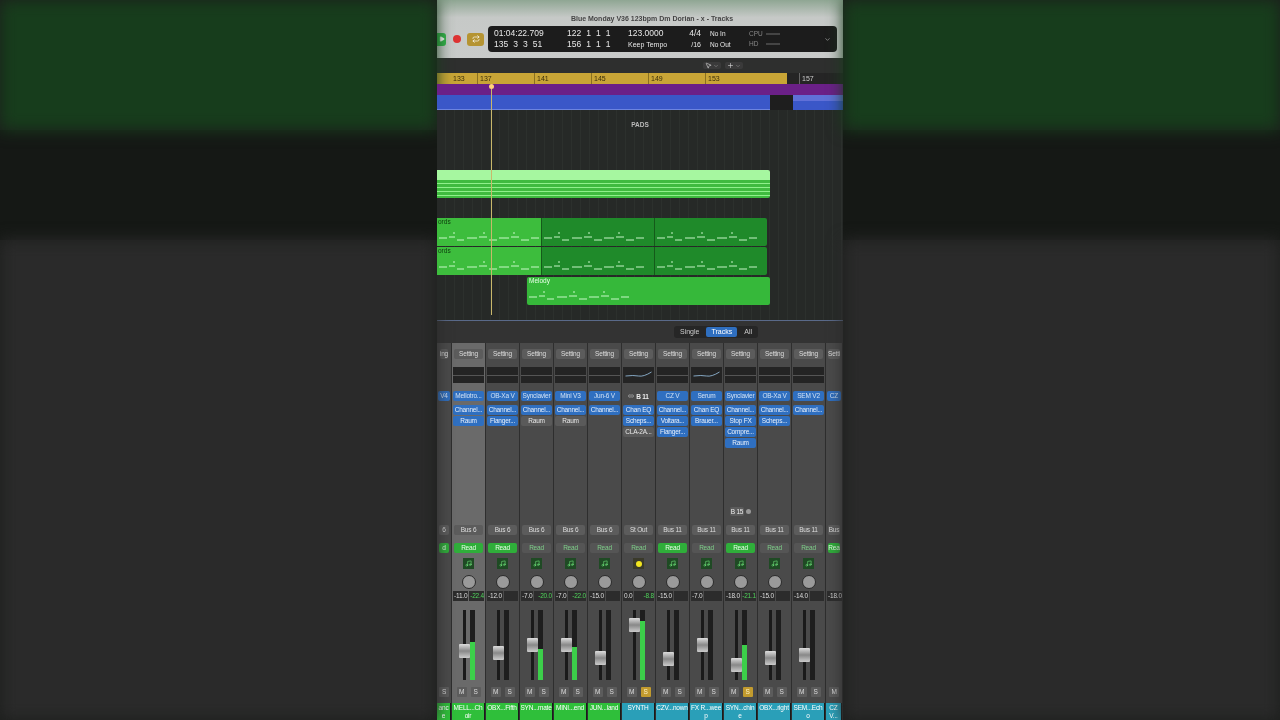 Image resolution: width=1280 pixels, height=720 pixels. What do you see at coordinates (519, 33) in the screenshot?
I see `position-time: 01:04:22.709` at bounding box center [519, 33].